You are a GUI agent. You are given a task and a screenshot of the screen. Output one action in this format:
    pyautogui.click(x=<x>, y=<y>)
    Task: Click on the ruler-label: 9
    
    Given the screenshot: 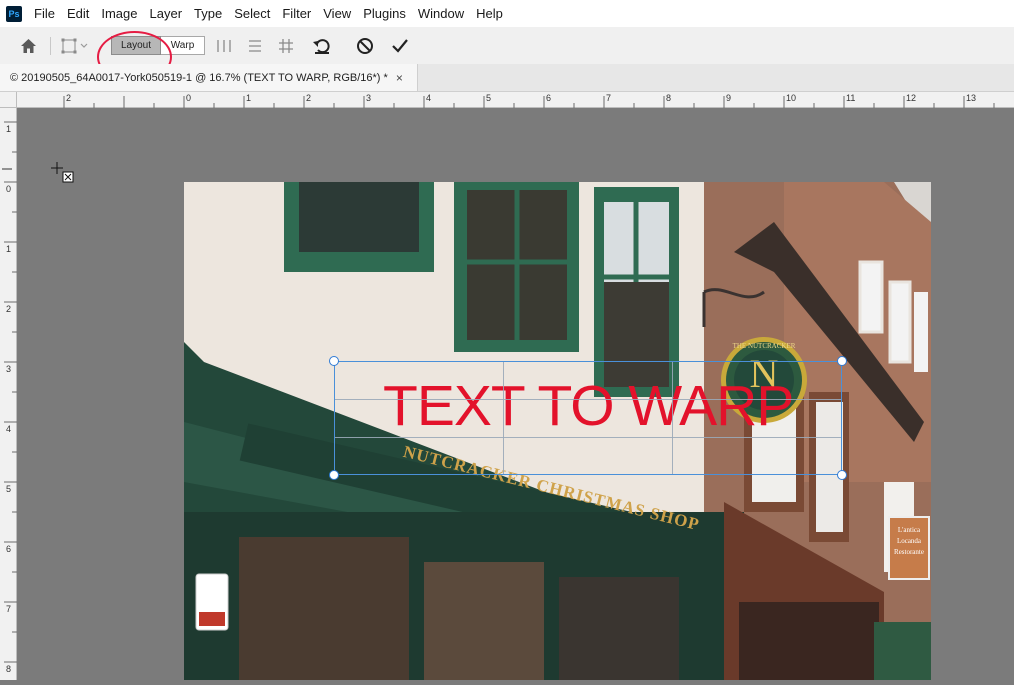 What is the action you would take?
    pyautogui.click(x=729, y=98)
    